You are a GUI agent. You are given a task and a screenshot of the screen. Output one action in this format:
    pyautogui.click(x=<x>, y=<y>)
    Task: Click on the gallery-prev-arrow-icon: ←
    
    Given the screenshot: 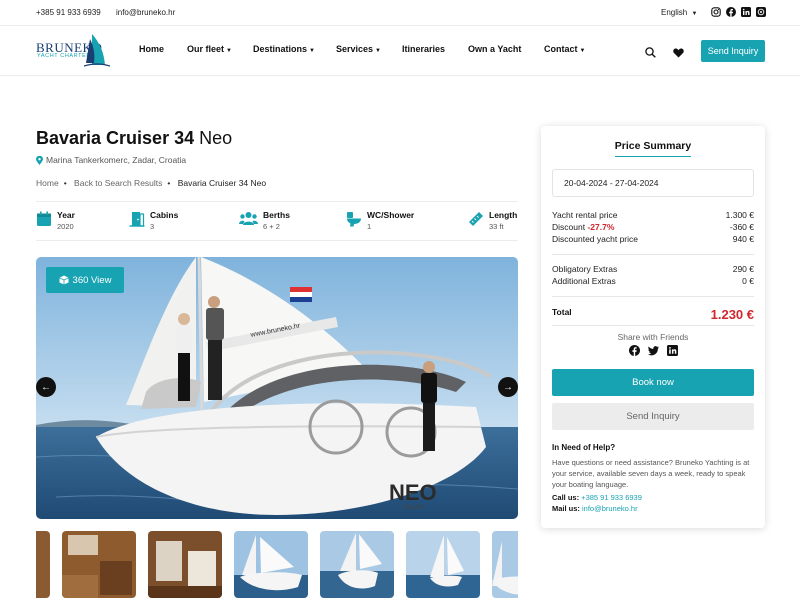 What is the action you would take?
    pyautogui.click(x=46, y=387)
    